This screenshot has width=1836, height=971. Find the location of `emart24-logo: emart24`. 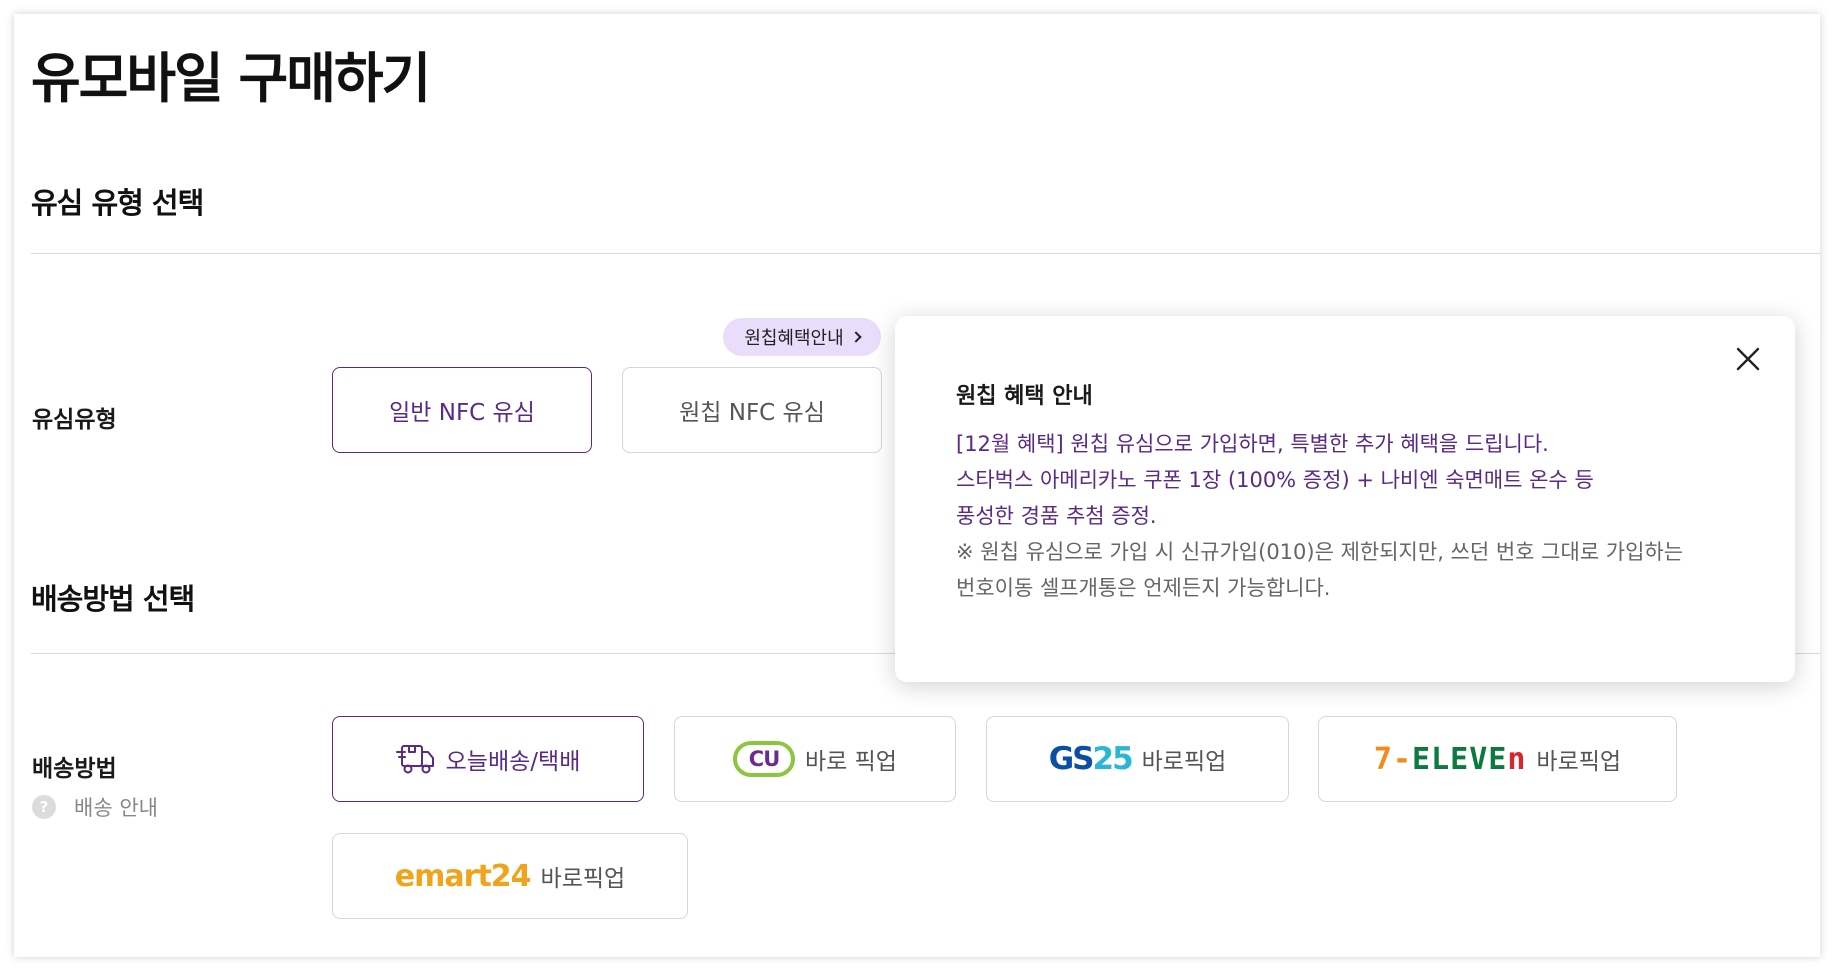

emart24-logo: emart24 is located at coordinates (463, 876).